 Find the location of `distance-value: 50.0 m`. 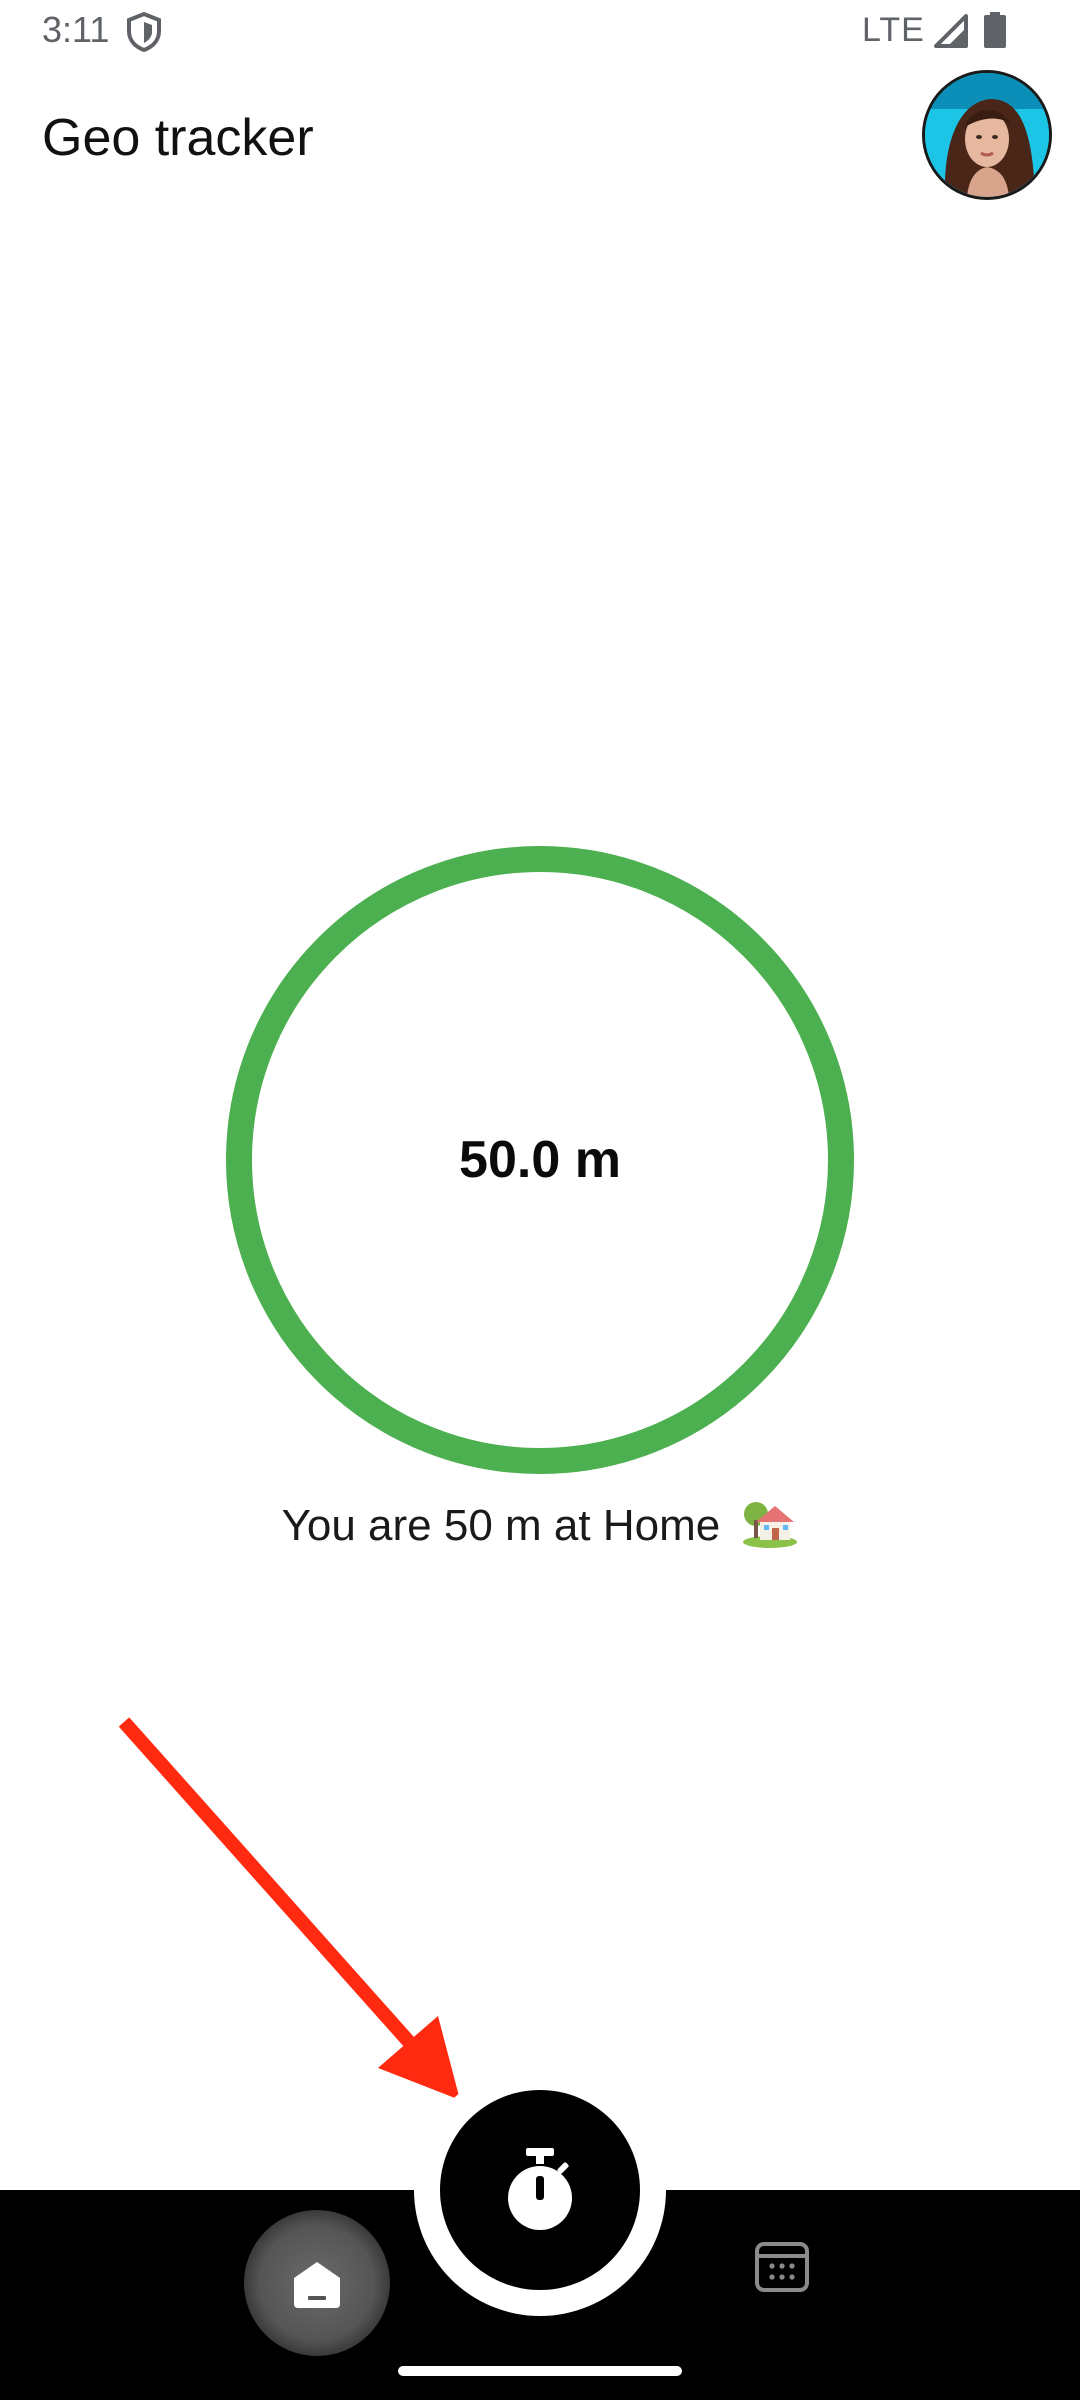

distance-value: 50.0 m is located at coordinates (540, 1160).